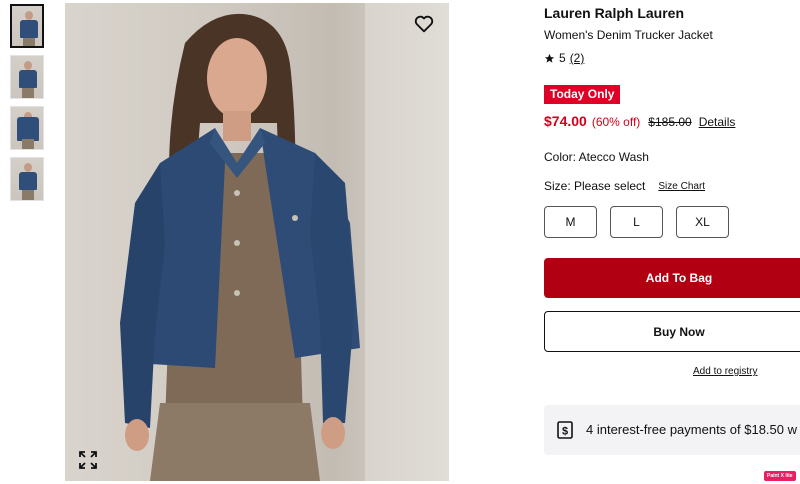 This screenshot has height=484, width=800. I want to click on size-options: M L XL, so click(643, 222).